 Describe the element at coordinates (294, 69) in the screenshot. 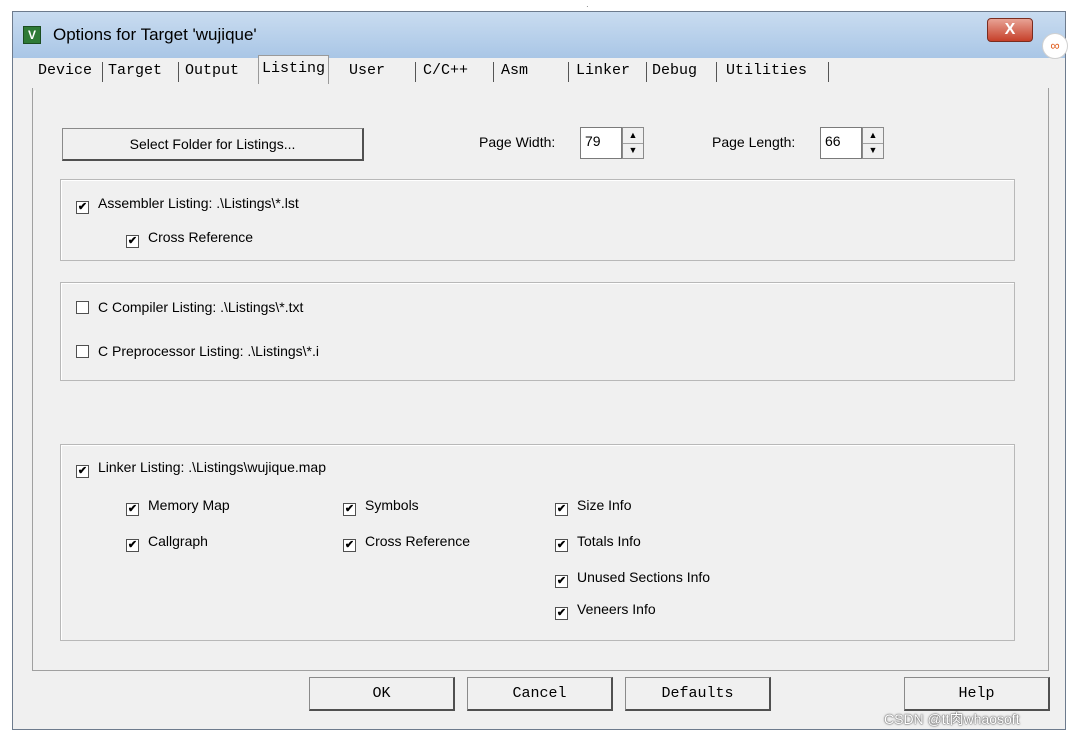

I see `tab-listing: Listing` at that location.